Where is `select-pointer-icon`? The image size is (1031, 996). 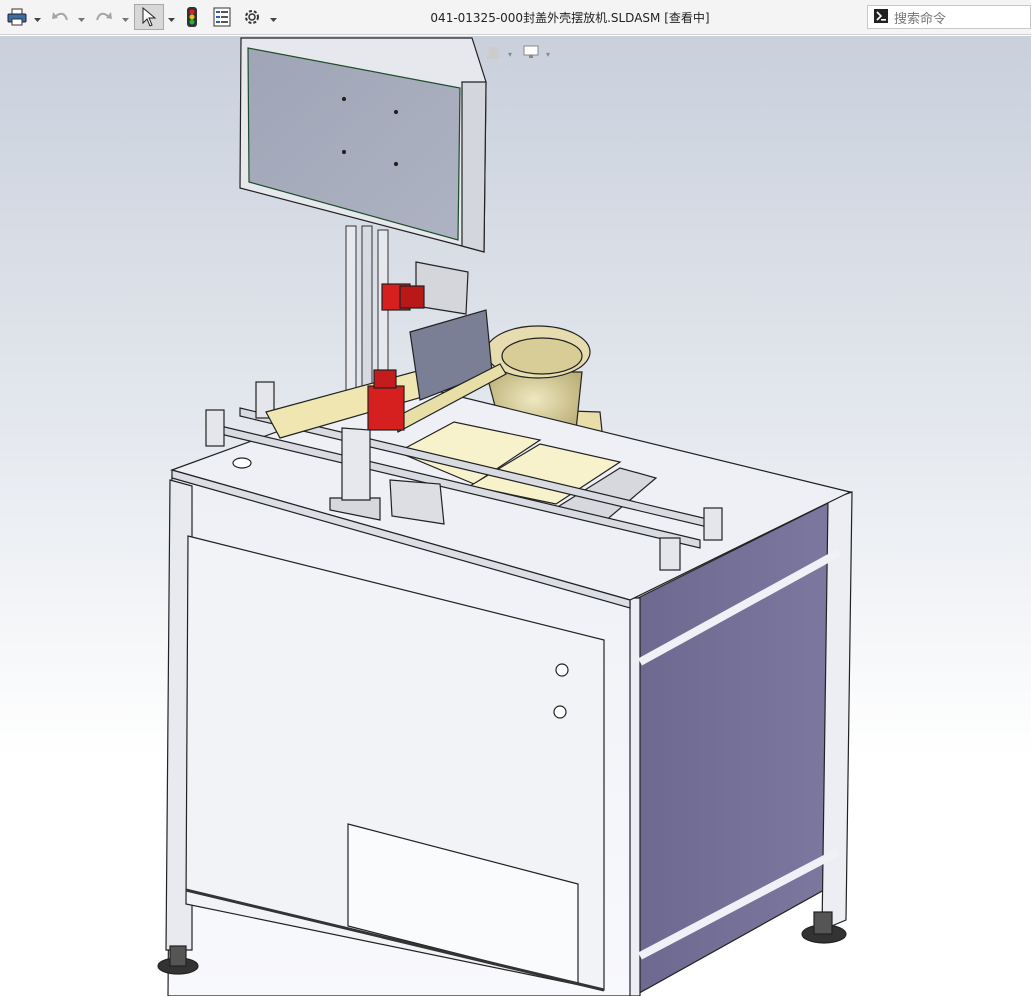
select-pointer-icon is located at coordinates (149, 17).